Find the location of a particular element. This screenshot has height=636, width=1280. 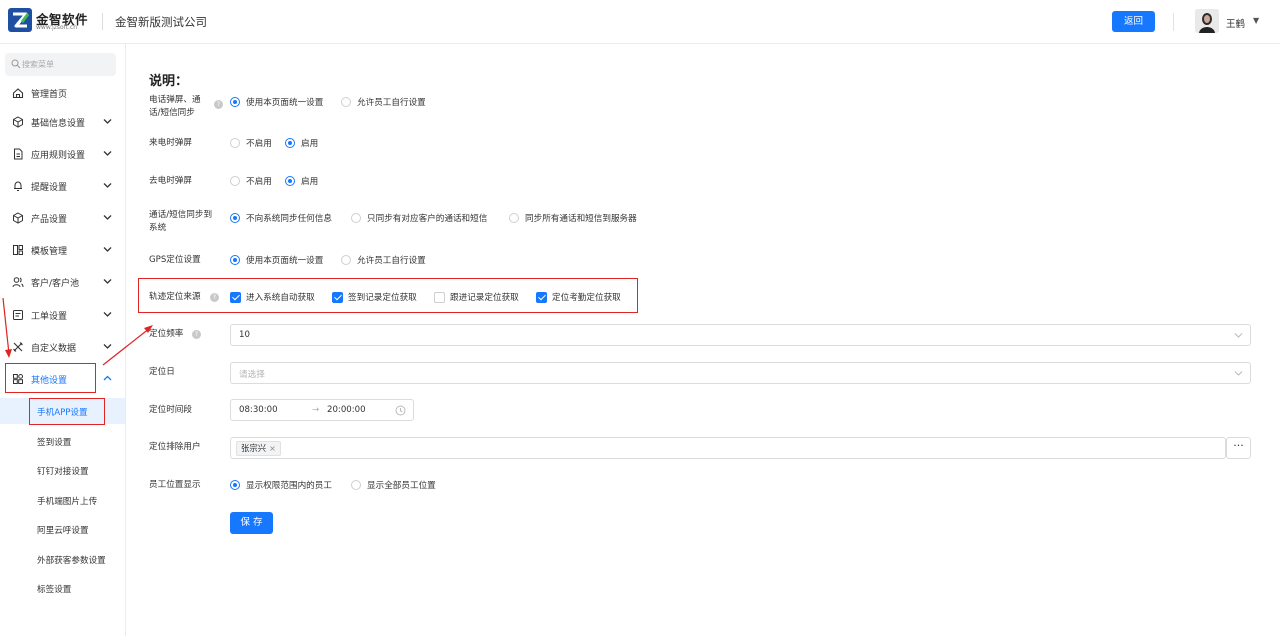

outgoing-on-label: 启用 is located at coordinates (310, 182).